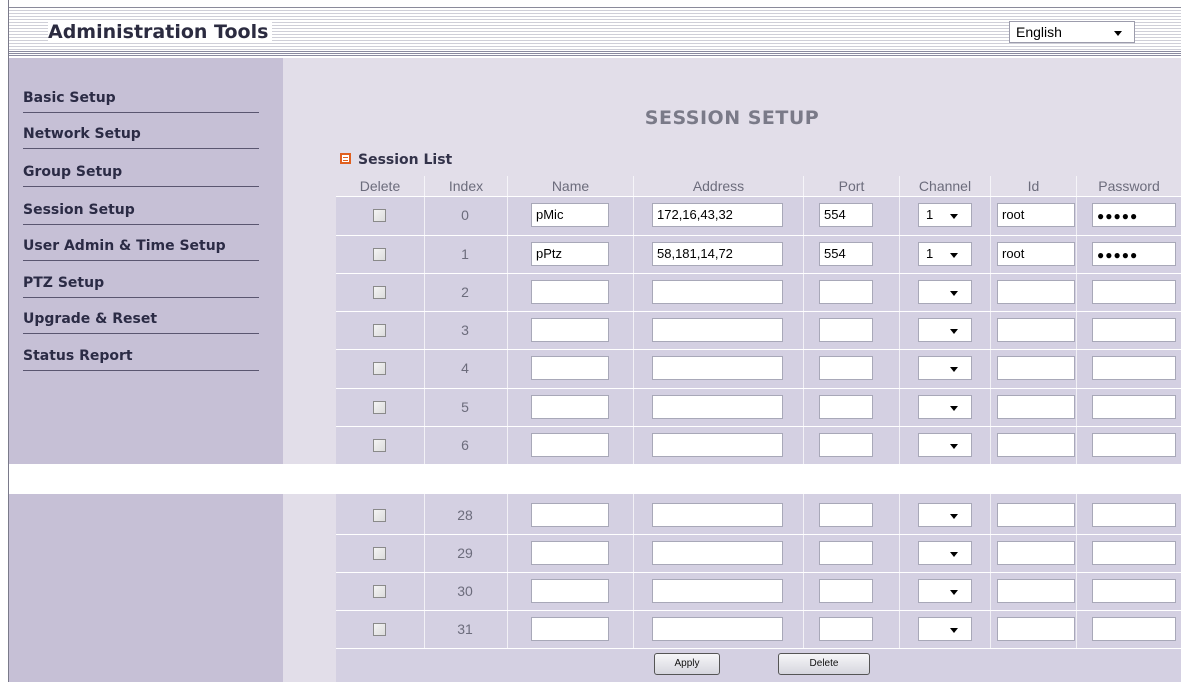 Image resolution: width=1181 pixels, height=682 pixels. I want to click on chevron-down-icon, so click(954, 293).